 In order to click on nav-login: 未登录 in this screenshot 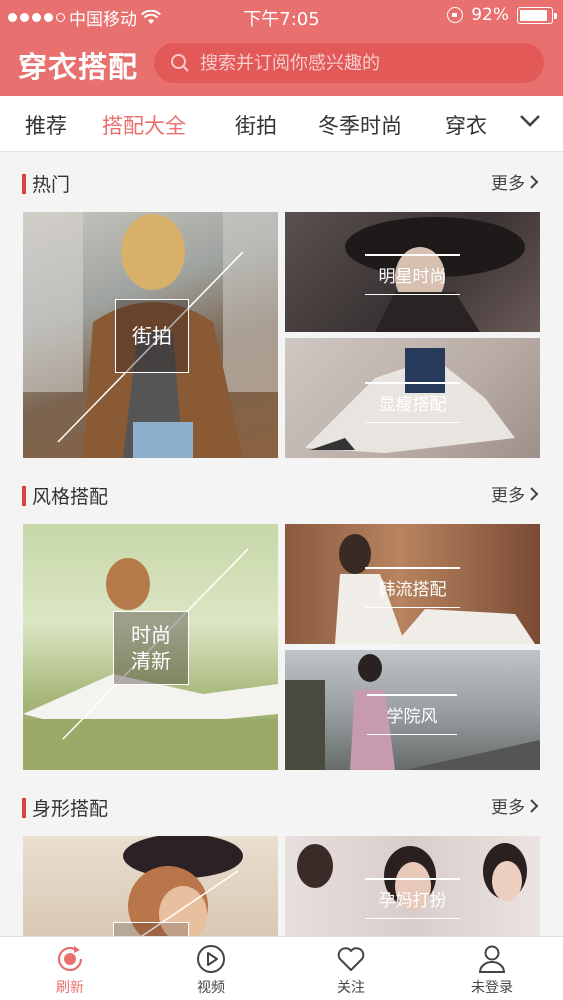, I will do `click(492, 970)`.